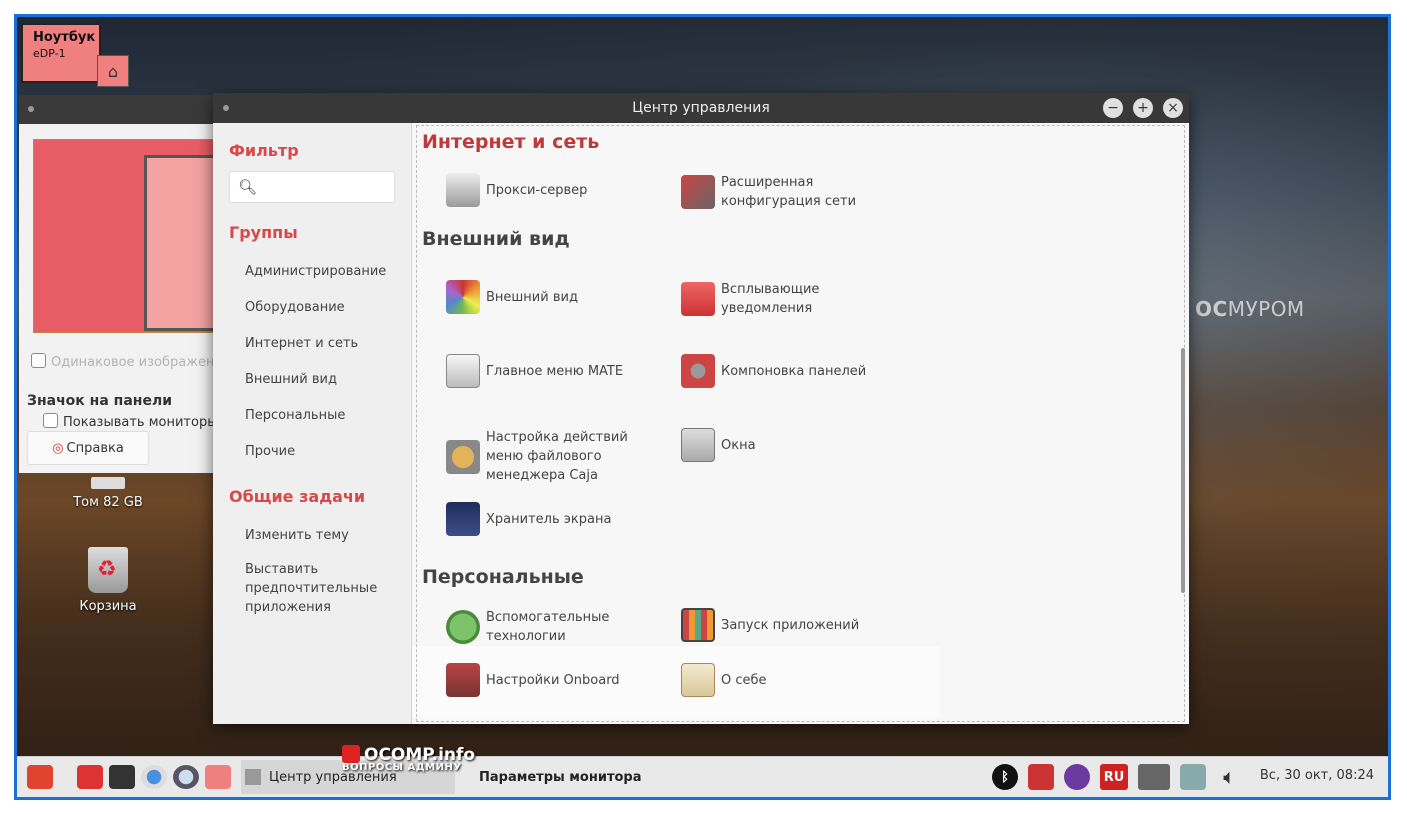  I want to click on search-icon, so click(186, 777).